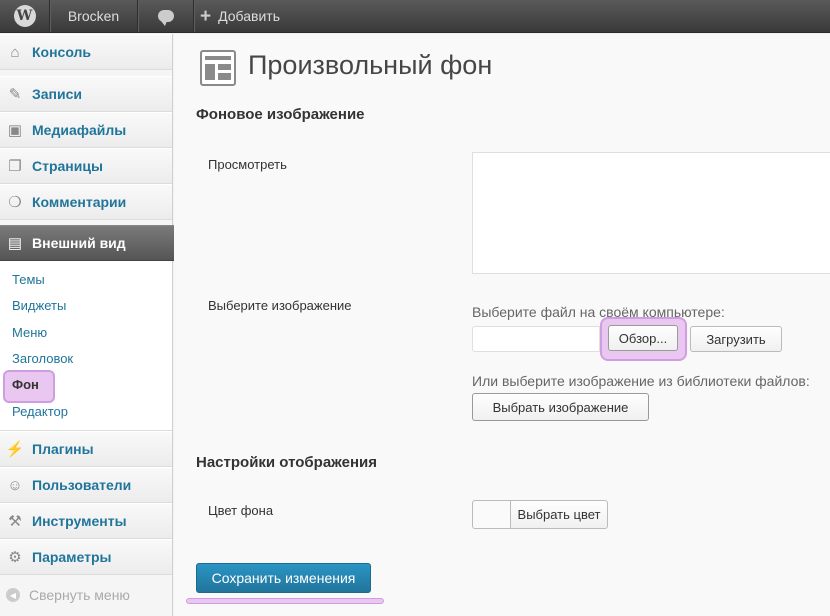 The width and height of the screenshot is (830, 616). What do you see at coordinates (536, 339) in the screenshot?
I see `file-path-input` at bounding box center [536, 339].